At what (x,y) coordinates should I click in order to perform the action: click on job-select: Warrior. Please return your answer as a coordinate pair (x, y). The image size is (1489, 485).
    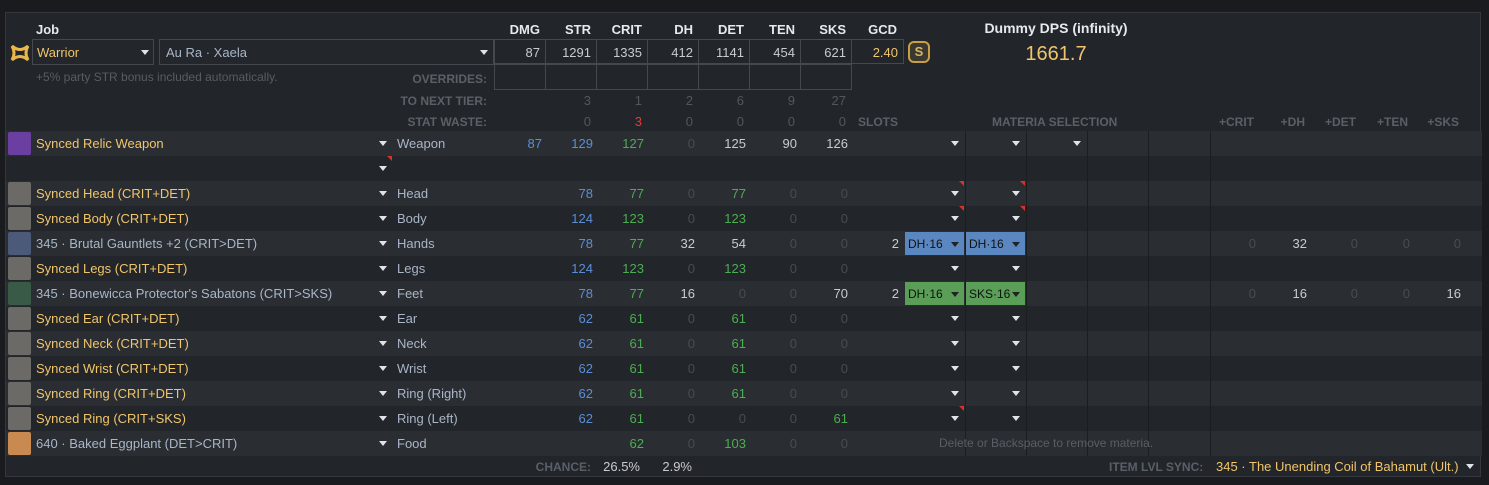
    Looking at the image, I should click on (93, 52).